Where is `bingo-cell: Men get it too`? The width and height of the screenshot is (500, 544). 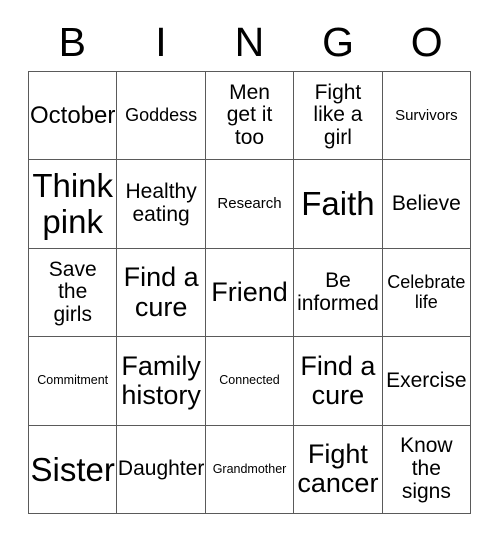
bingo-cell: Men get it too is located at coordinates (250, 116).